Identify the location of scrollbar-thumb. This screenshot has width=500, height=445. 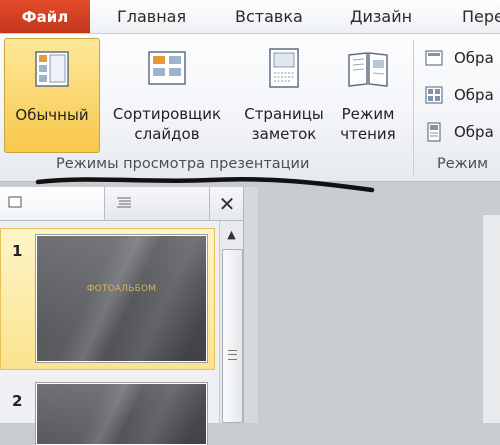
(232, 336).